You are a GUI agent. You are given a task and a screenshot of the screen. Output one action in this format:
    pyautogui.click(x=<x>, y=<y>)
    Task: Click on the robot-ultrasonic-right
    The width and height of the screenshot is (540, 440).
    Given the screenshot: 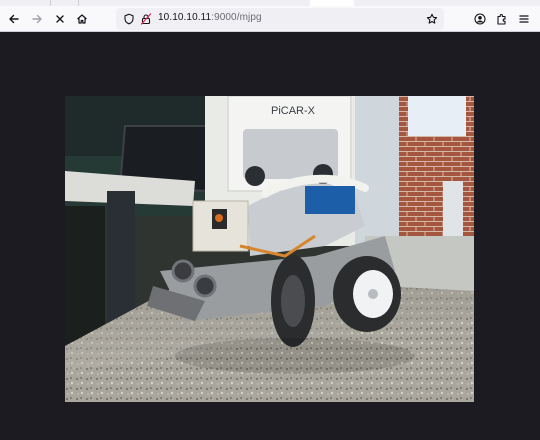 What is the action you would take?
    pyautogui.click(x=205, y=286)
    